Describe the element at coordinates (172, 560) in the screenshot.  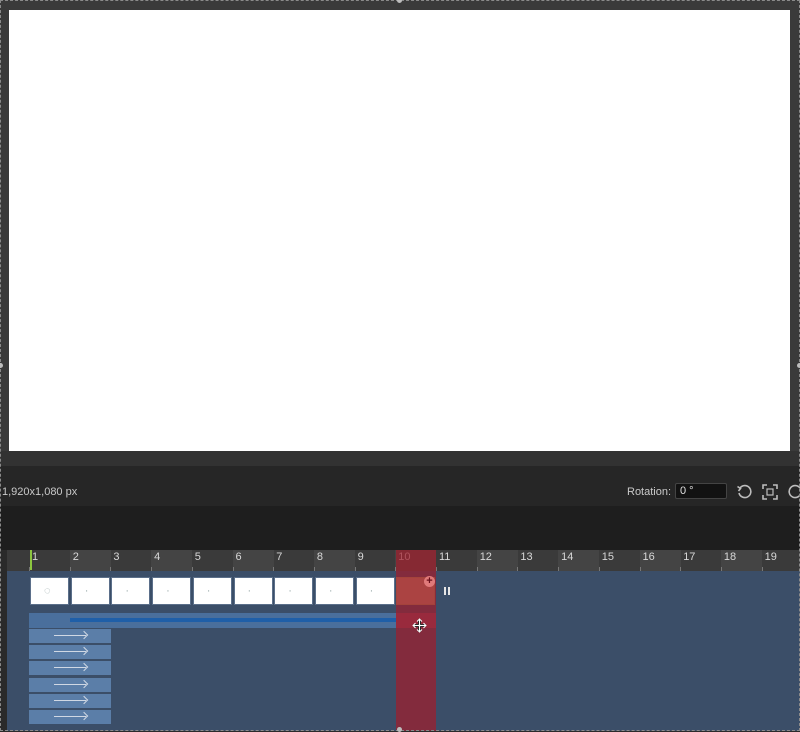
I see `ruler-tick: 4` at that location.